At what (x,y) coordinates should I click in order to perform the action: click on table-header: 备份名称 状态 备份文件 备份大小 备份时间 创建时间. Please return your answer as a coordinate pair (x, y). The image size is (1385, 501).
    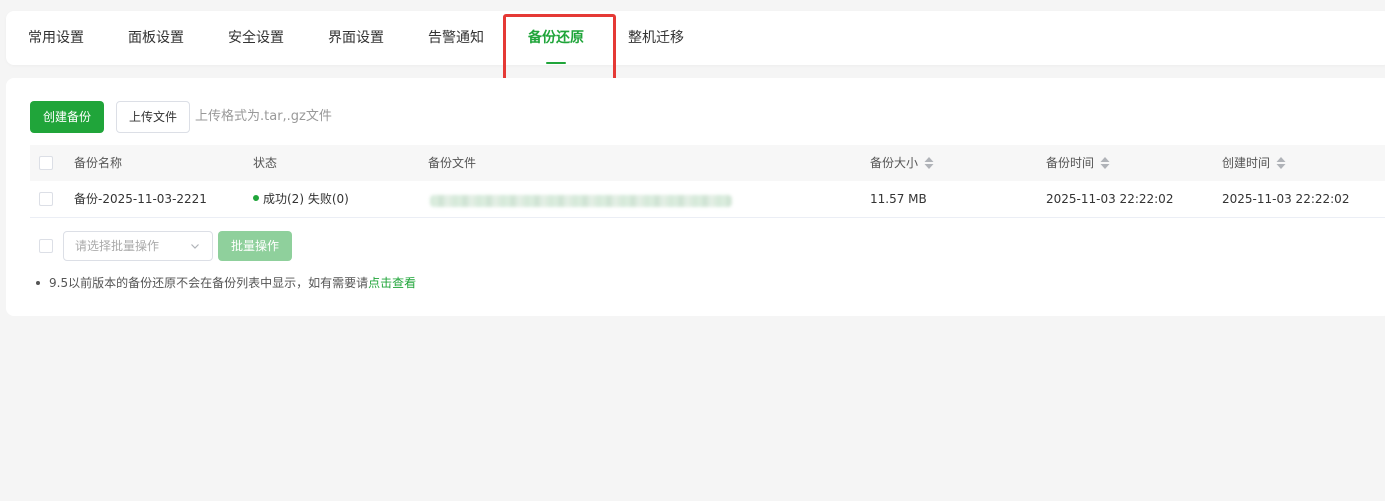
    Looking at the image, I should click on (707, 163).